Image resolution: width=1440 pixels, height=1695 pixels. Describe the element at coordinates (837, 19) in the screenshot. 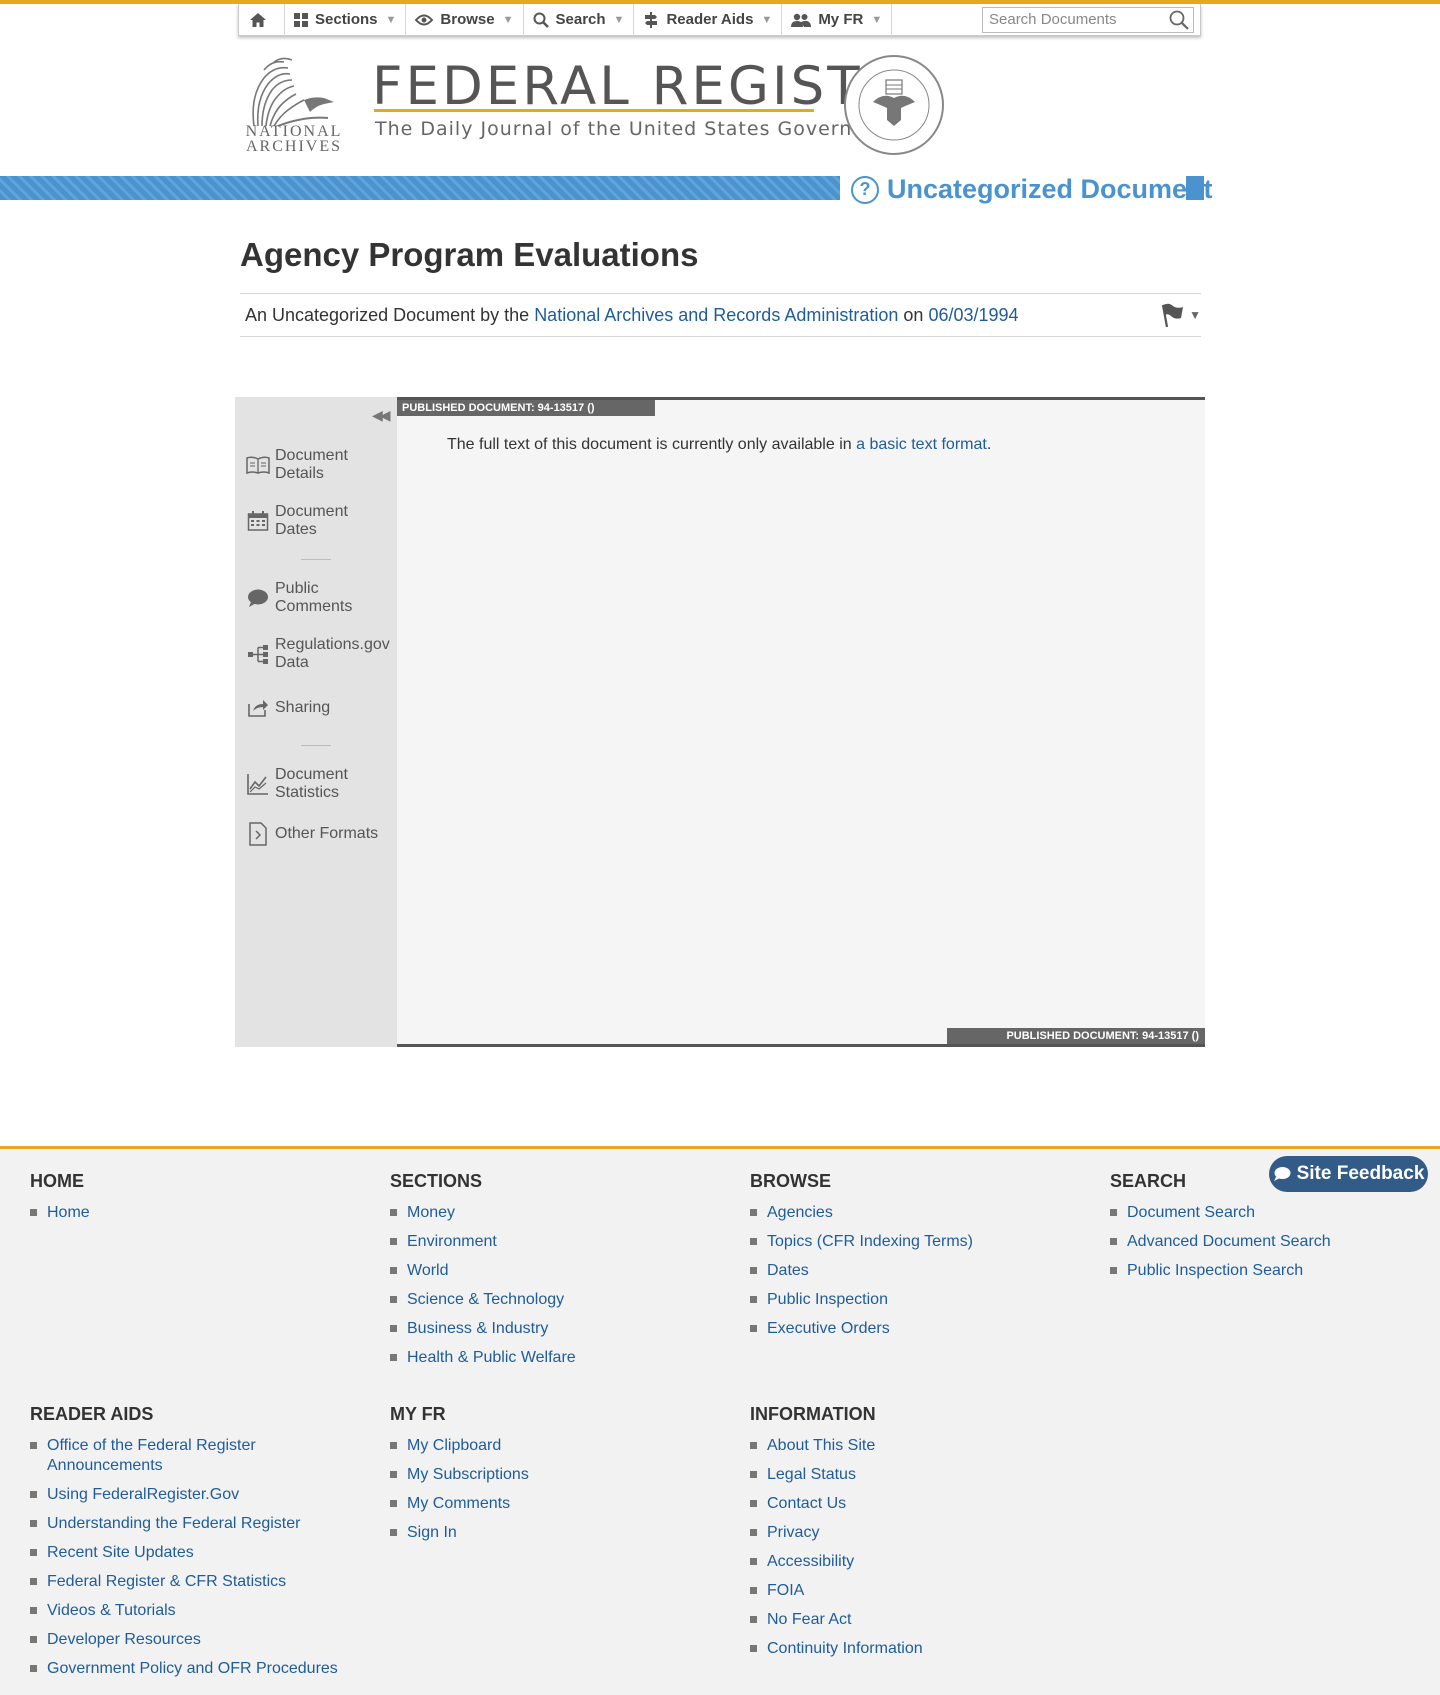

I see `nav-my-fr: My FR ▼` at that location.